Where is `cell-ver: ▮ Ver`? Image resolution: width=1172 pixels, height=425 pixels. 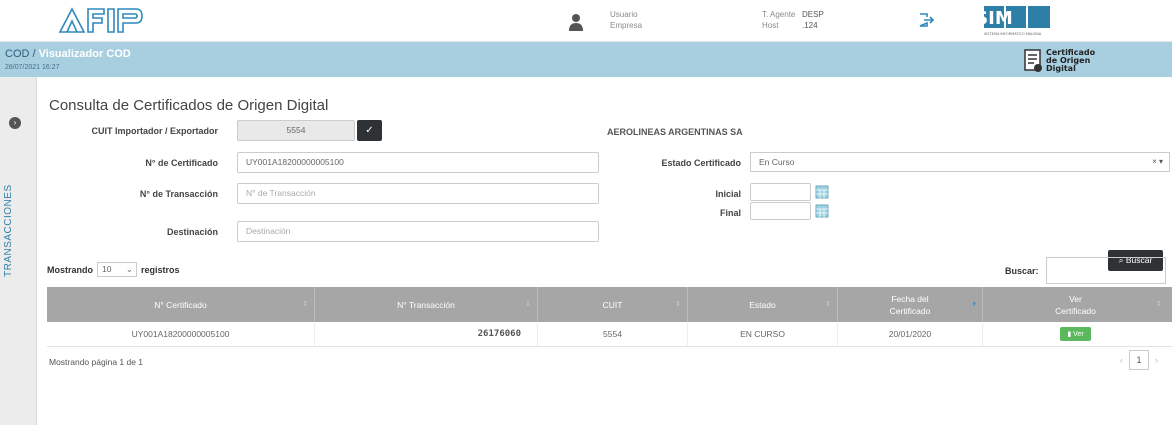 cell-ver: ▮ Ver is located at coordinates (1075, 334).